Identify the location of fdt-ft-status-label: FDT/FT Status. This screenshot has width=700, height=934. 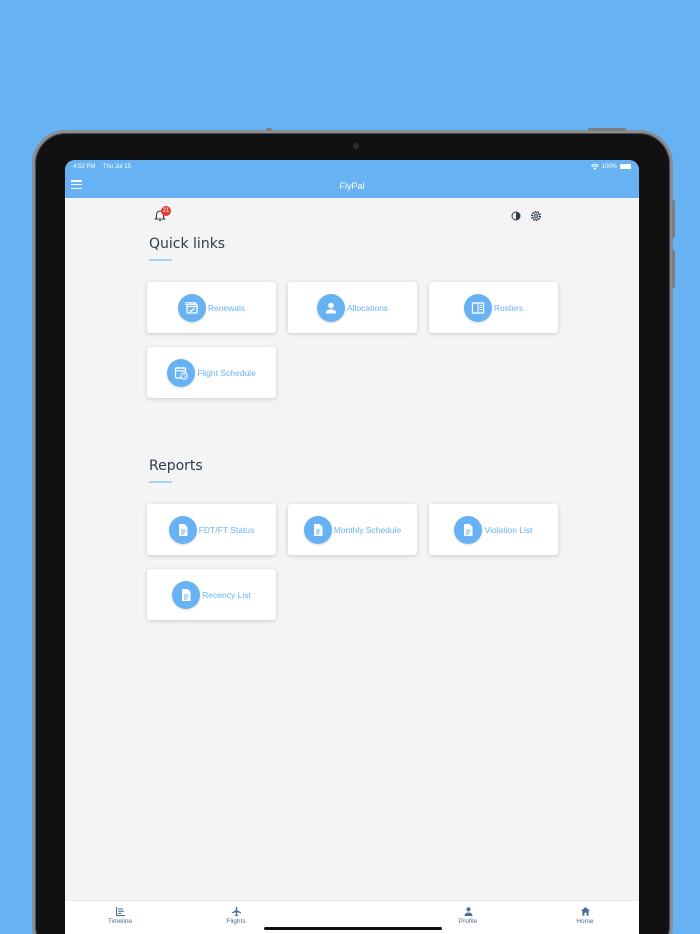
(226, 529).